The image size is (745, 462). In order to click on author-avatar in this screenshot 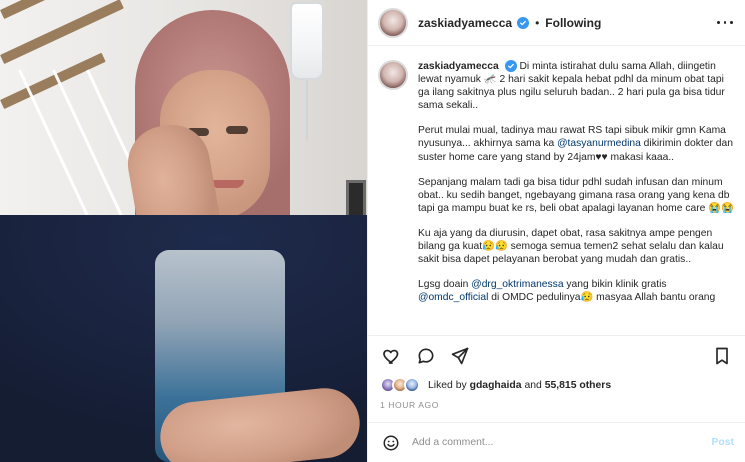, I will do `click(393, 22)`.